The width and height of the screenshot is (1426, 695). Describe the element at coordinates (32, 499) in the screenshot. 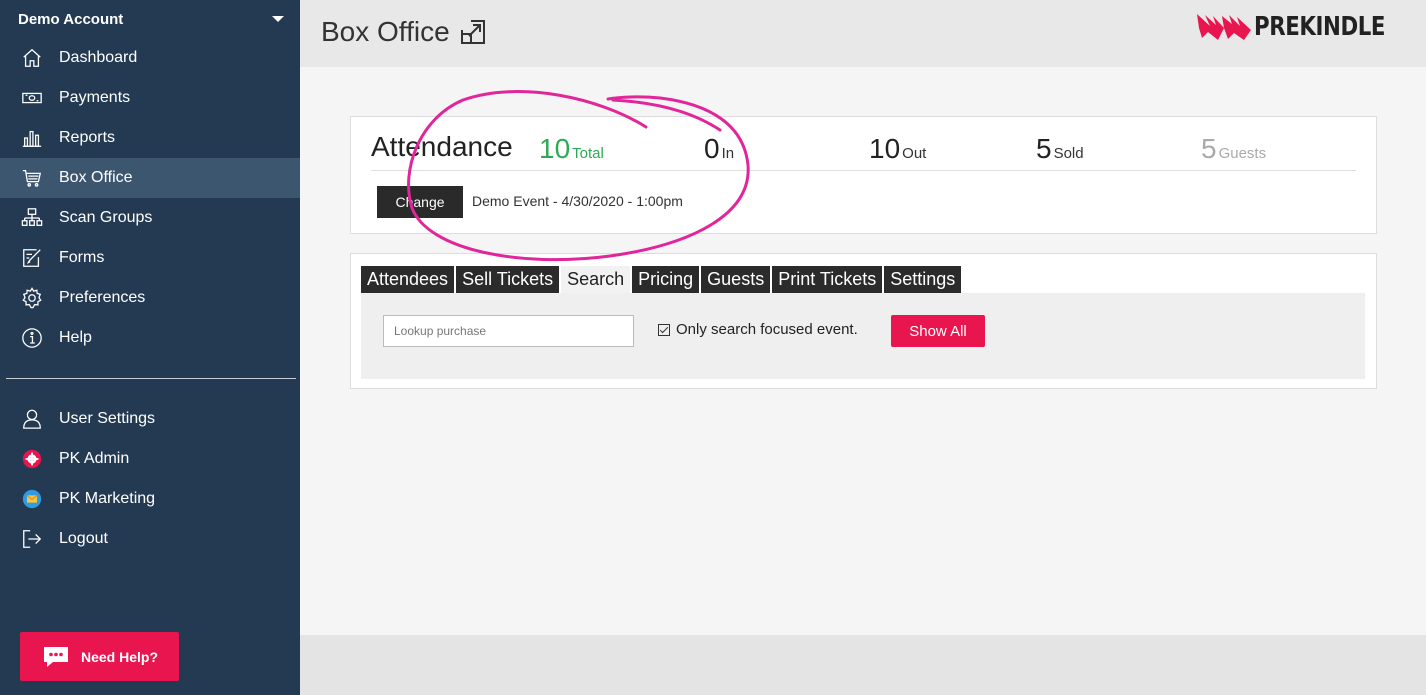

I see `marketing-mail-icon` at that location.